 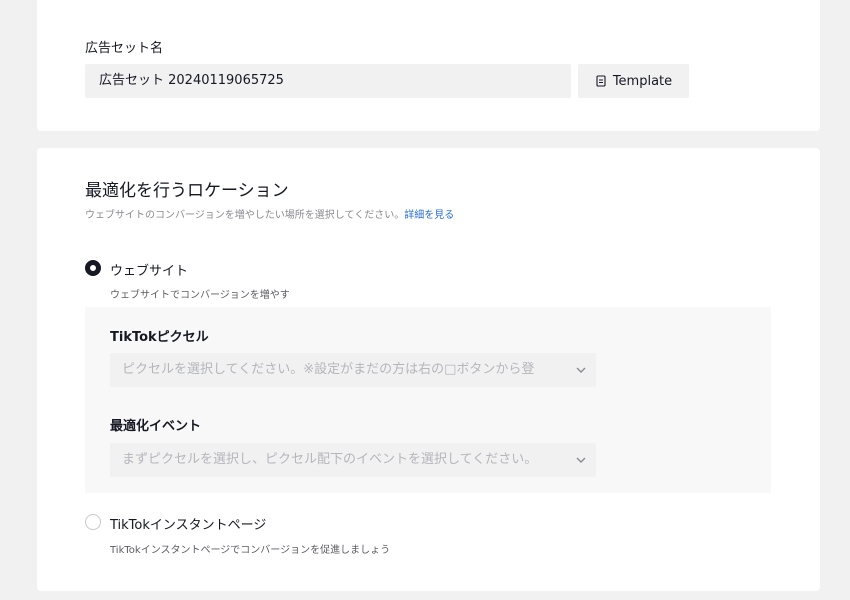 I want to click on option-instant-page-description: TikTokインスタントページでコンバージョンを促進しましょう, so click(x=250, y=550).